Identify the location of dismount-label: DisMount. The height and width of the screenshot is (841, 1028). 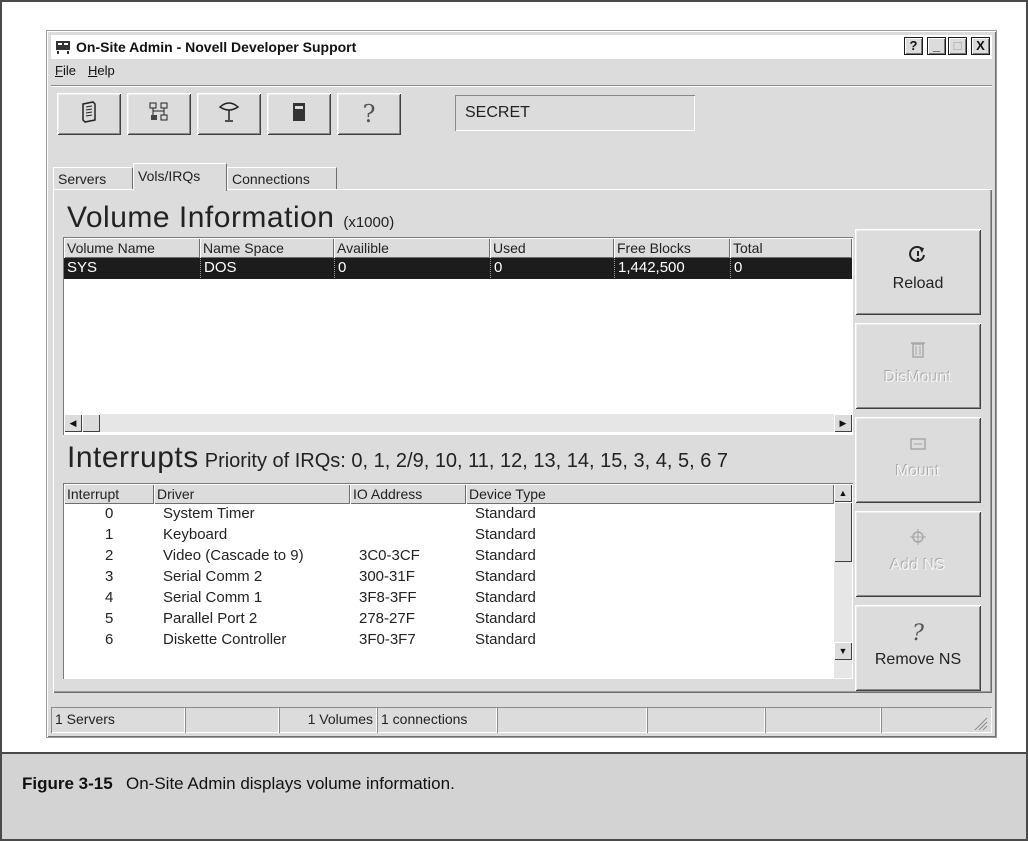
(918, 377).